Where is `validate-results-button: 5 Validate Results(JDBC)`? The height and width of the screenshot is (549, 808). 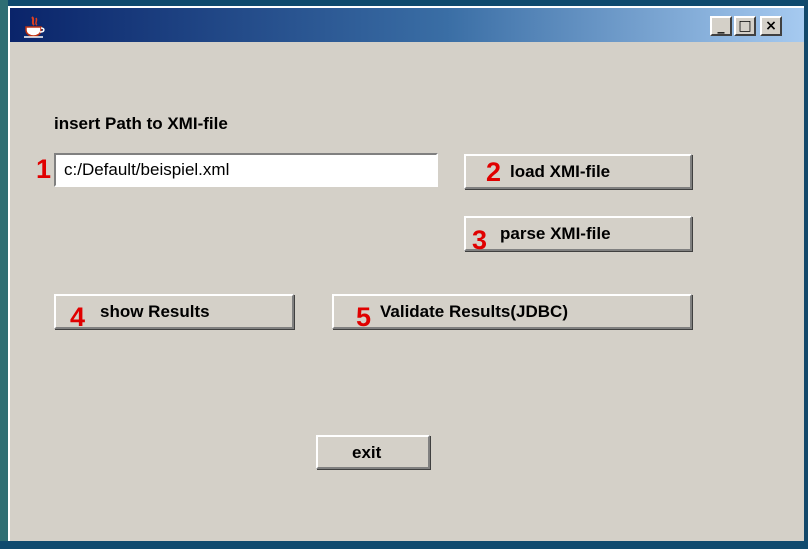
validate-results-button: 5 Validate Results(JDBC) is located at coordinates (512, 313).